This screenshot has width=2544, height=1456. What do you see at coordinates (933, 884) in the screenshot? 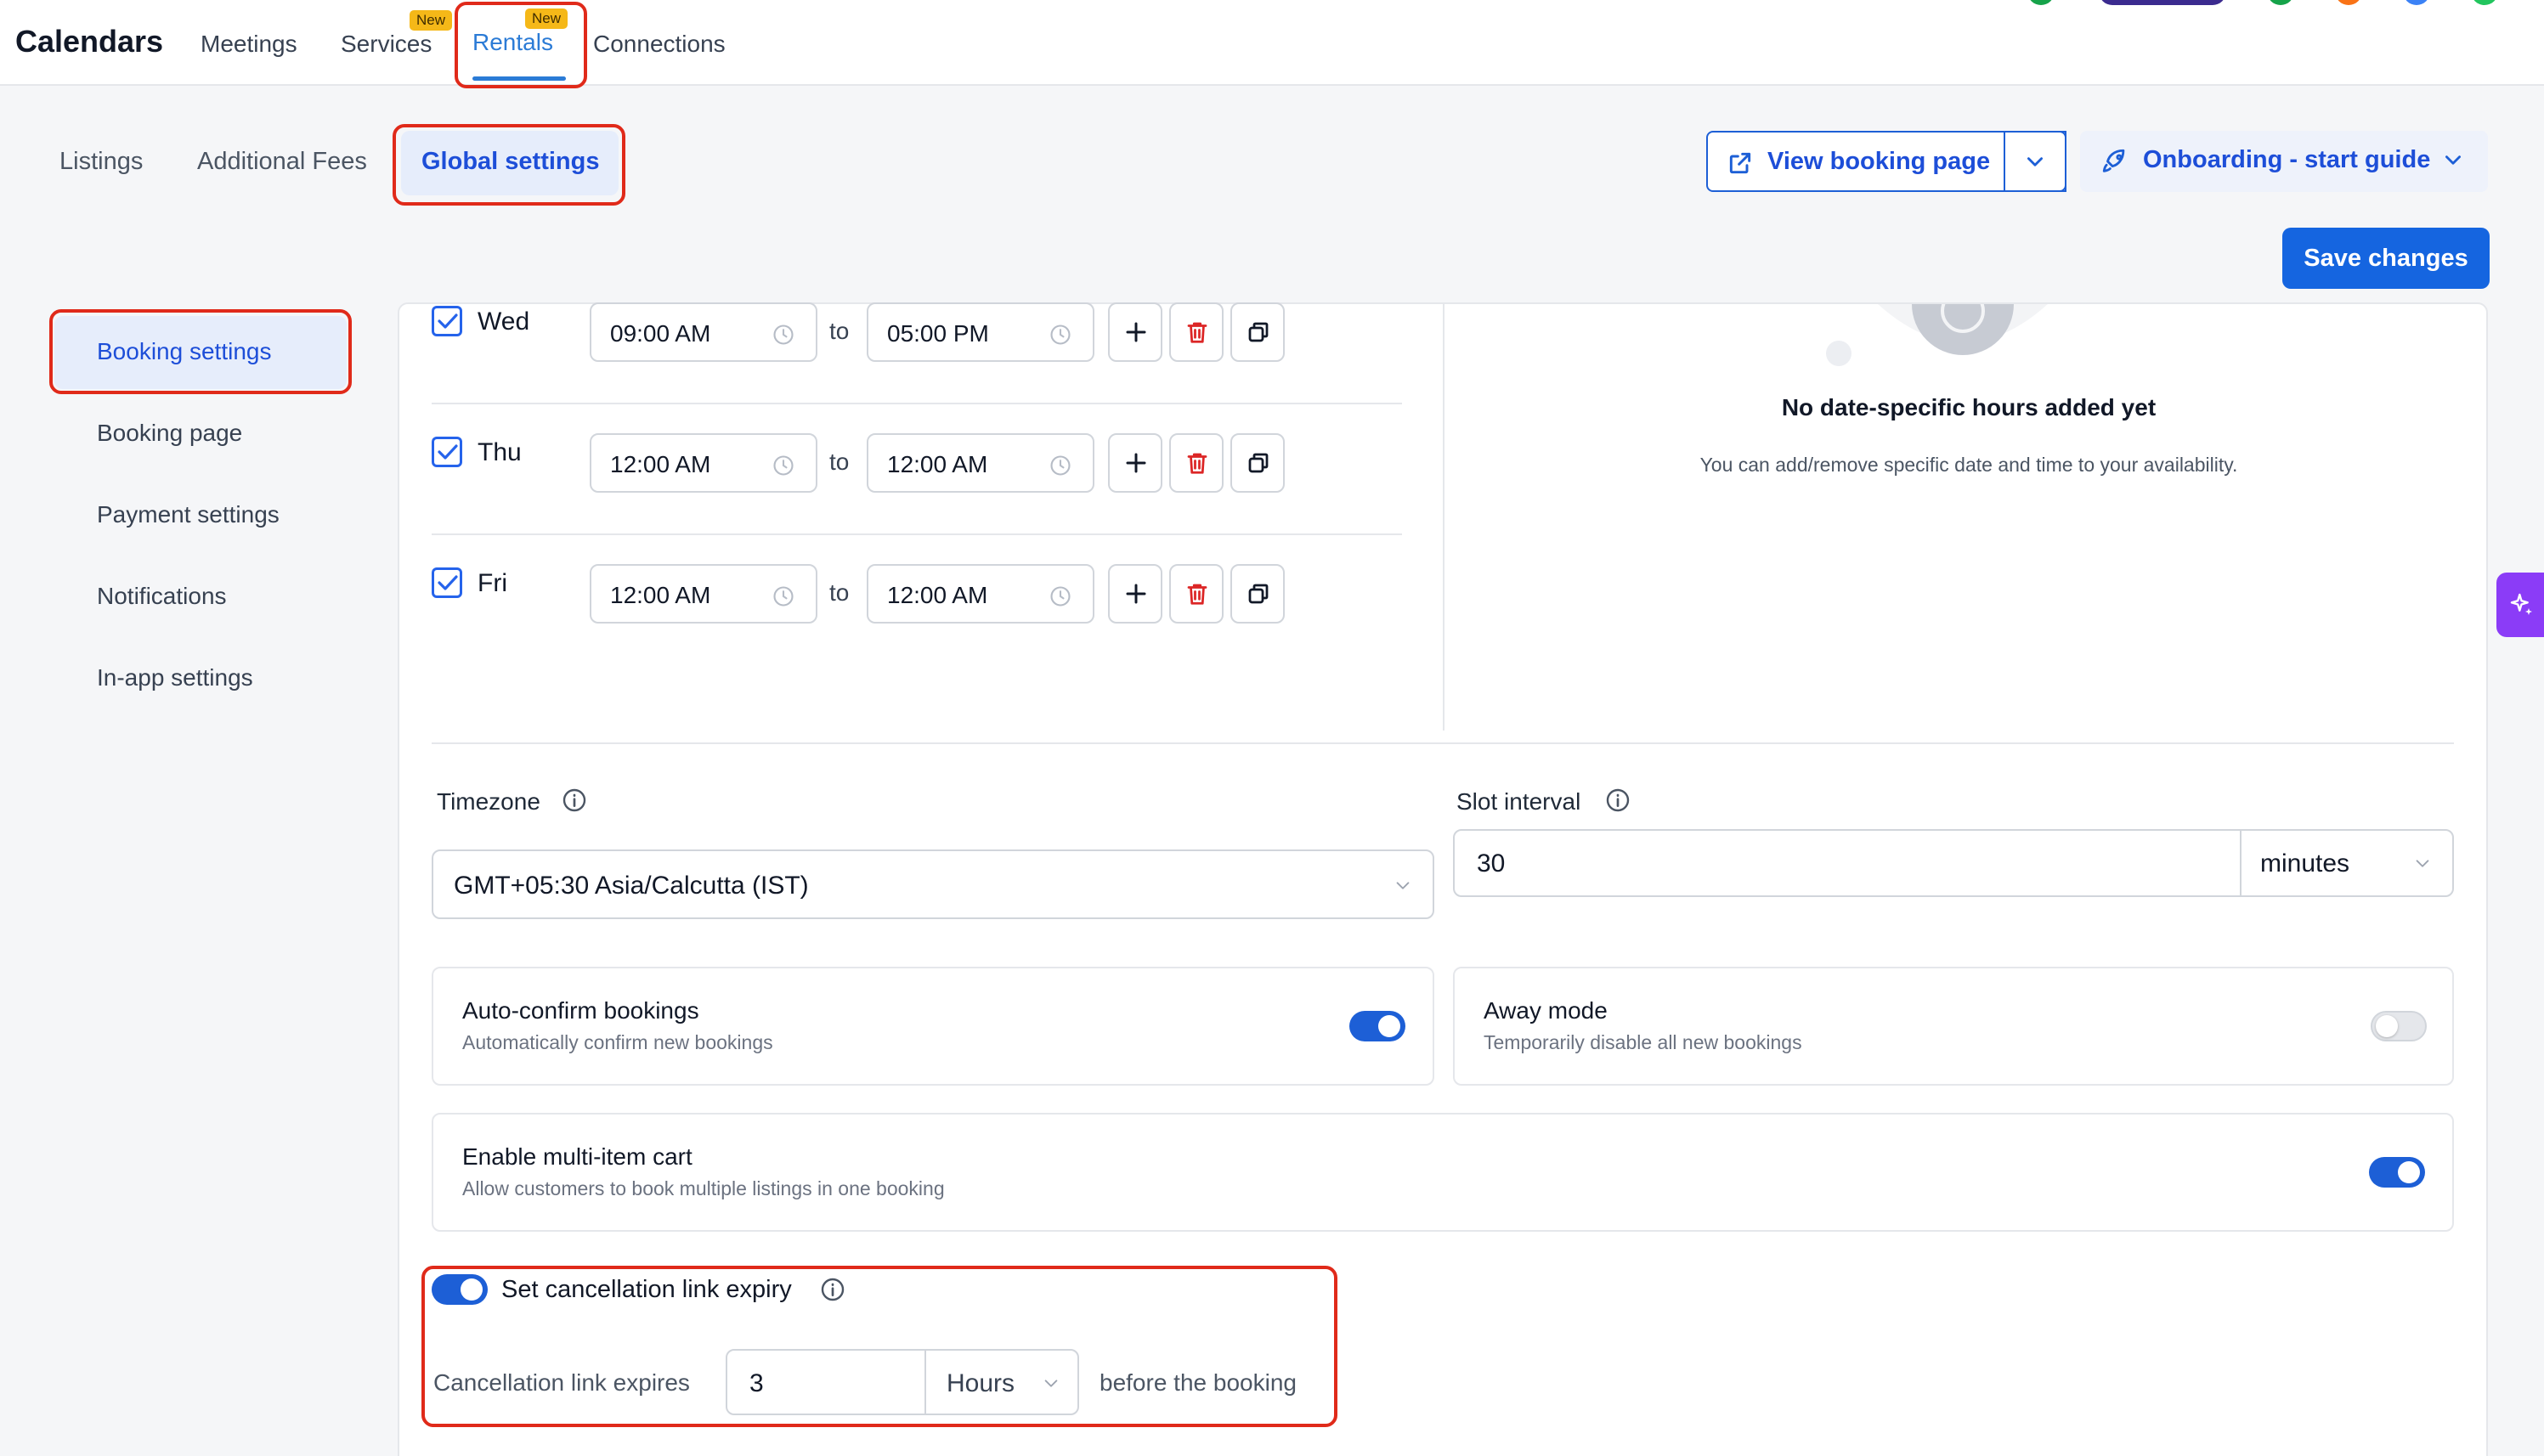
I see `timezone-select: GMT+05:30 Asia/Calcutta (IST)` at bounding box center [933, 884].